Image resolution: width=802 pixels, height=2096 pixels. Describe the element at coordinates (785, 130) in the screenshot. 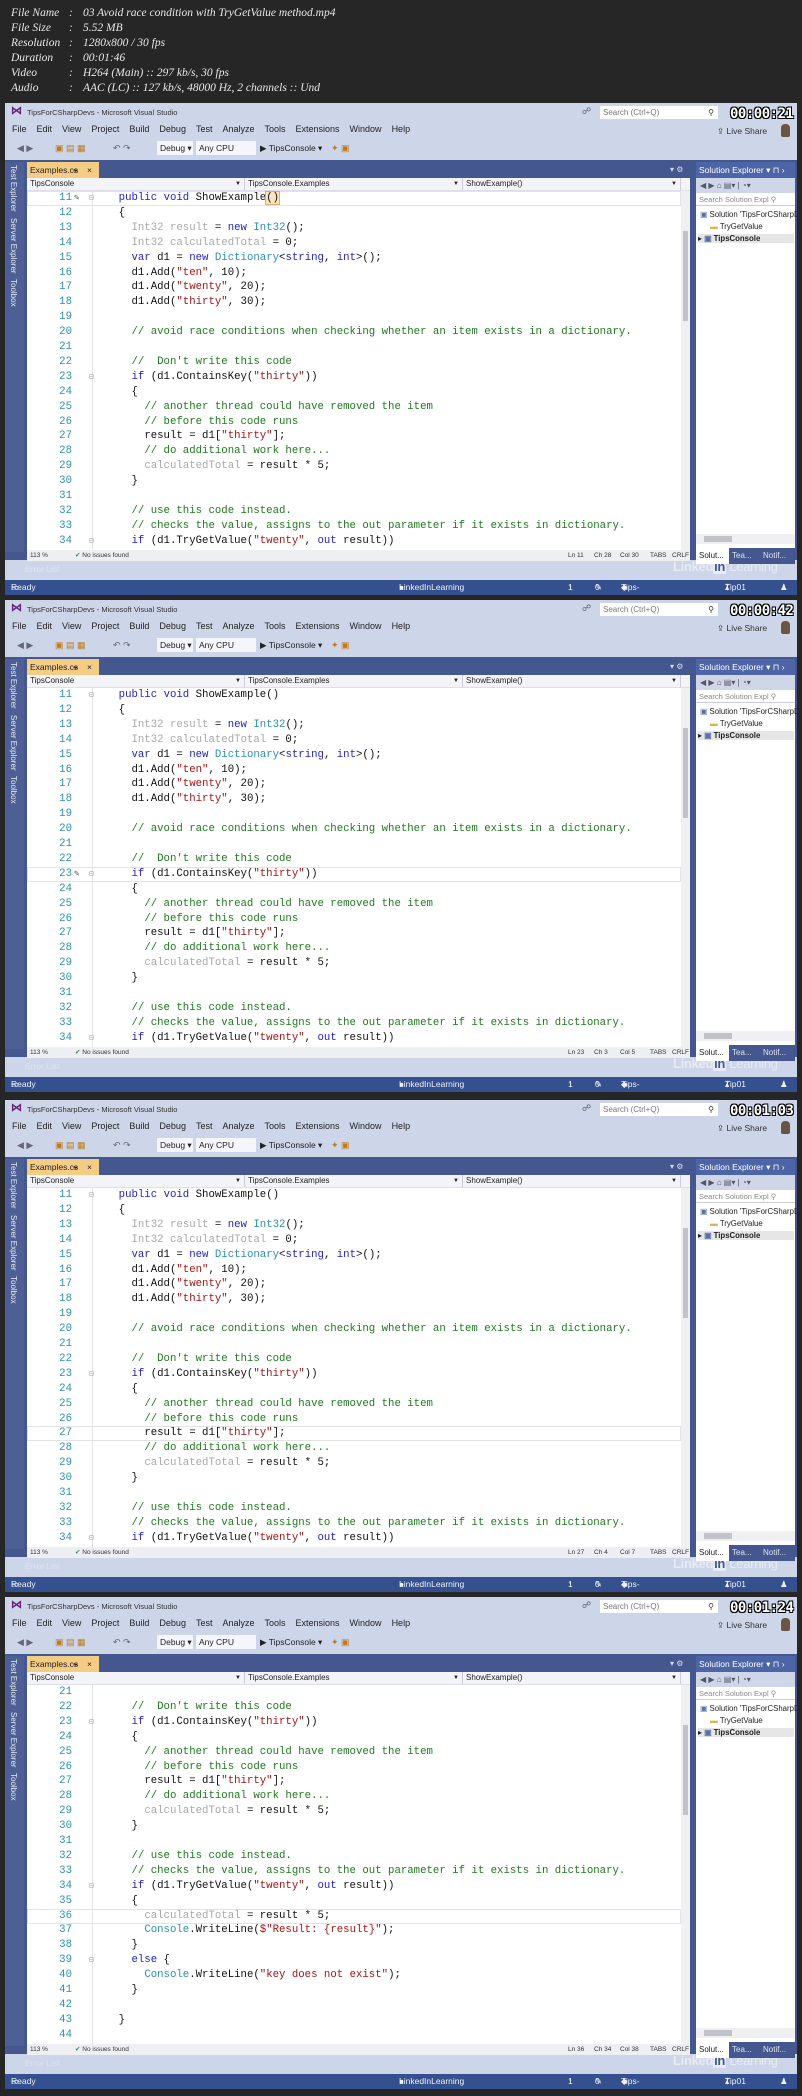

I see `user-avatar` at that location.